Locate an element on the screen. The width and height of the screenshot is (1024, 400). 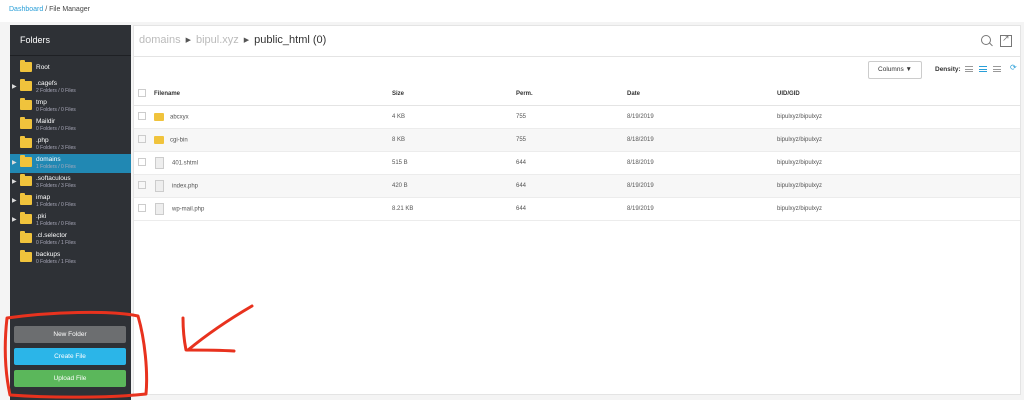
sidebar-item-softaculous: ▶ .softaculous 3 Folders / 3 Files is located at coordinates (70, 182).